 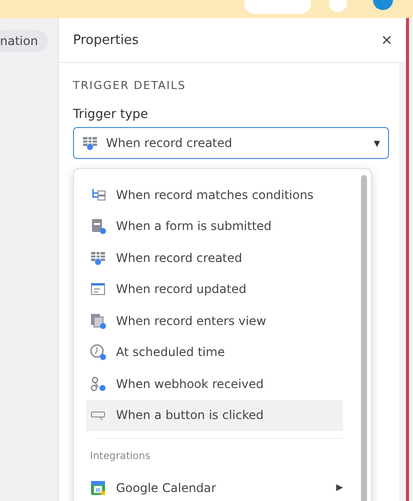 What do you see at coordinates (111, 113) in the screenshot?
I see `field-label: Trigger type` at bounding box center [111, 113].